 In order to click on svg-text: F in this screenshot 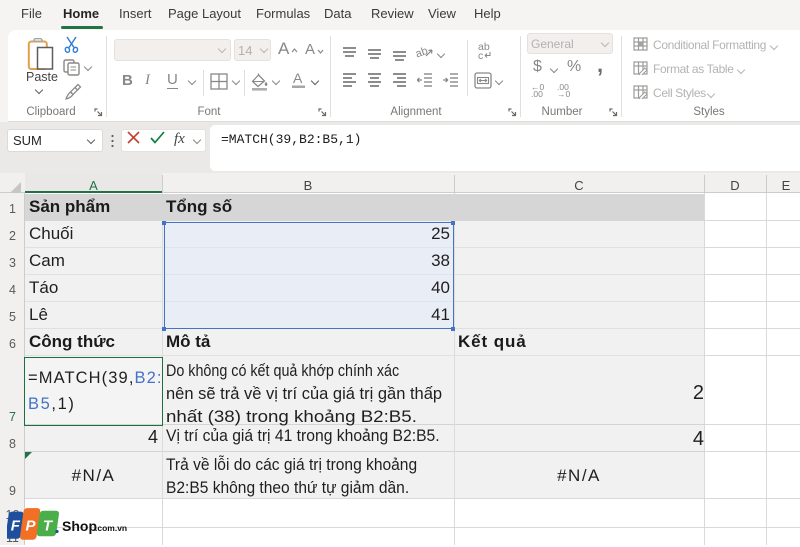, I will do `click(16, 526)`.